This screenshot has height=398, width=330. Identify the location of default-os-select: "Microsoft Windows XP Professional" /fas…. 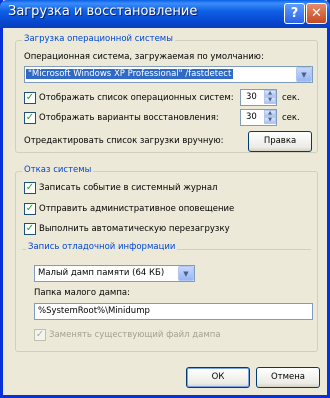
(168, 74).